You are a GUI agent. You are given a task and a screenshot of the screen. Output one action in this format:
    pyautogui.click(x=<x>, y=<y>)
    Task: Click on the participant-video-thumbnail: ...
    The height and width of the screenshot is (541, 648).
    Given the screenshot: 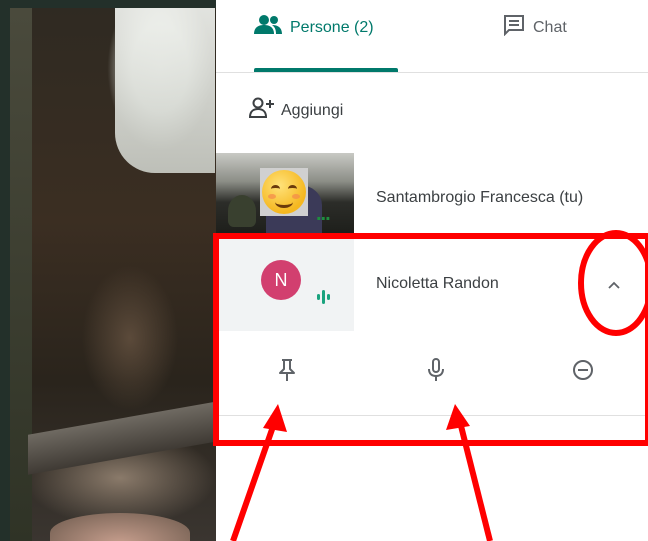 What is the action you would take?
    pyautogui.click(x=285, y=194)
    